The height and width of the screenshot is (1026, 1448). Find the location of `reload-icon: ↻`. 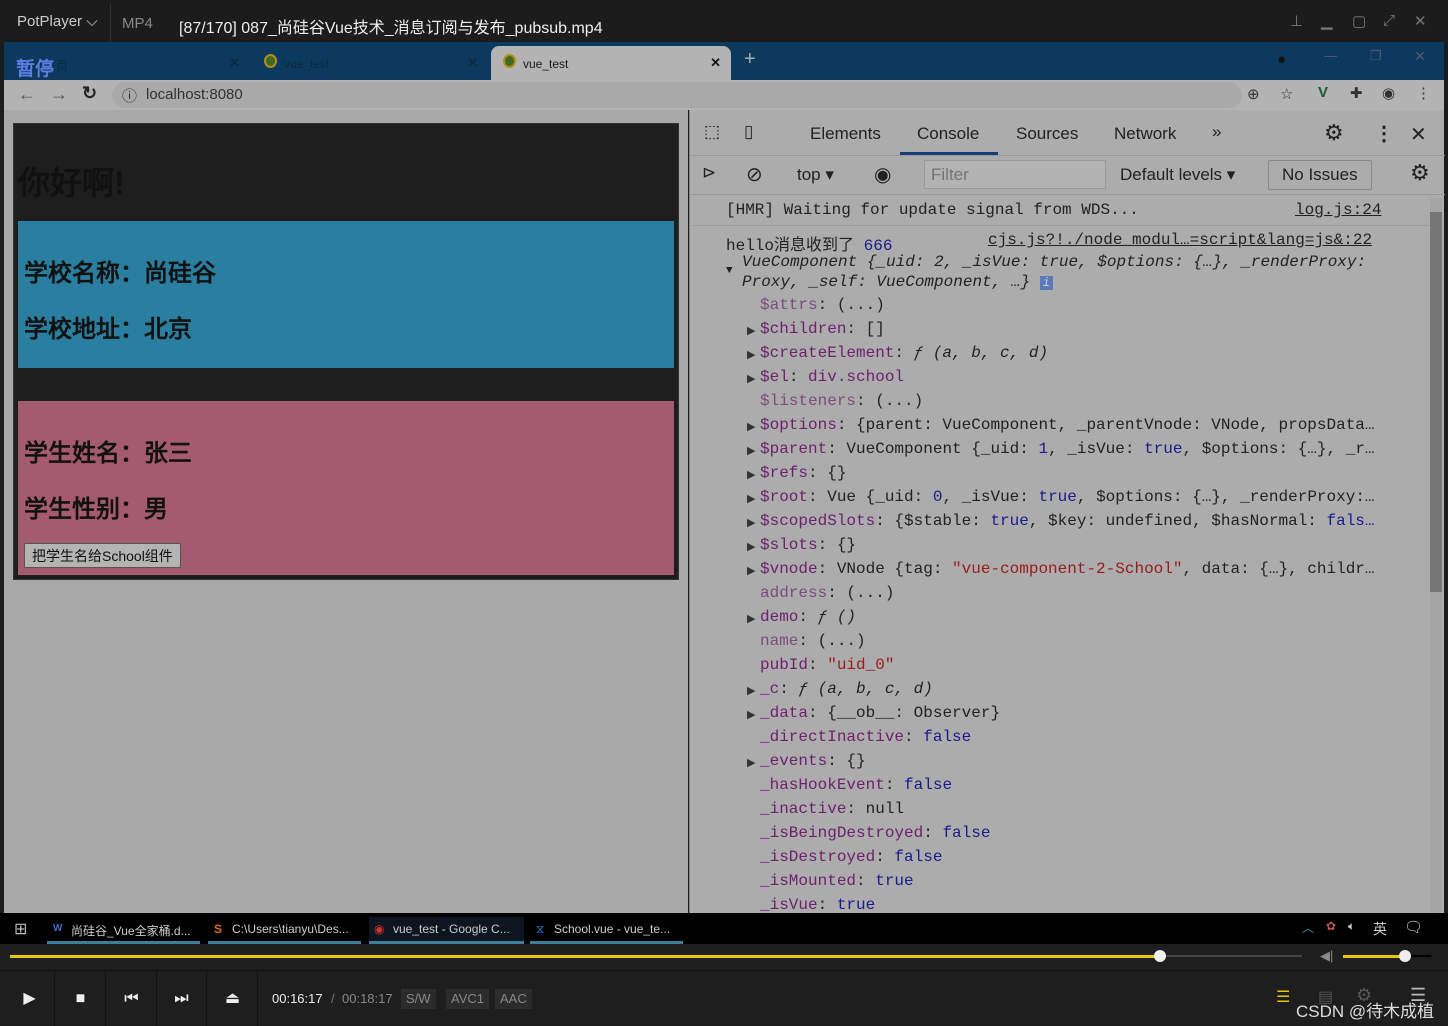

reload-icon: ↻ is located at coordinates (89, 93).